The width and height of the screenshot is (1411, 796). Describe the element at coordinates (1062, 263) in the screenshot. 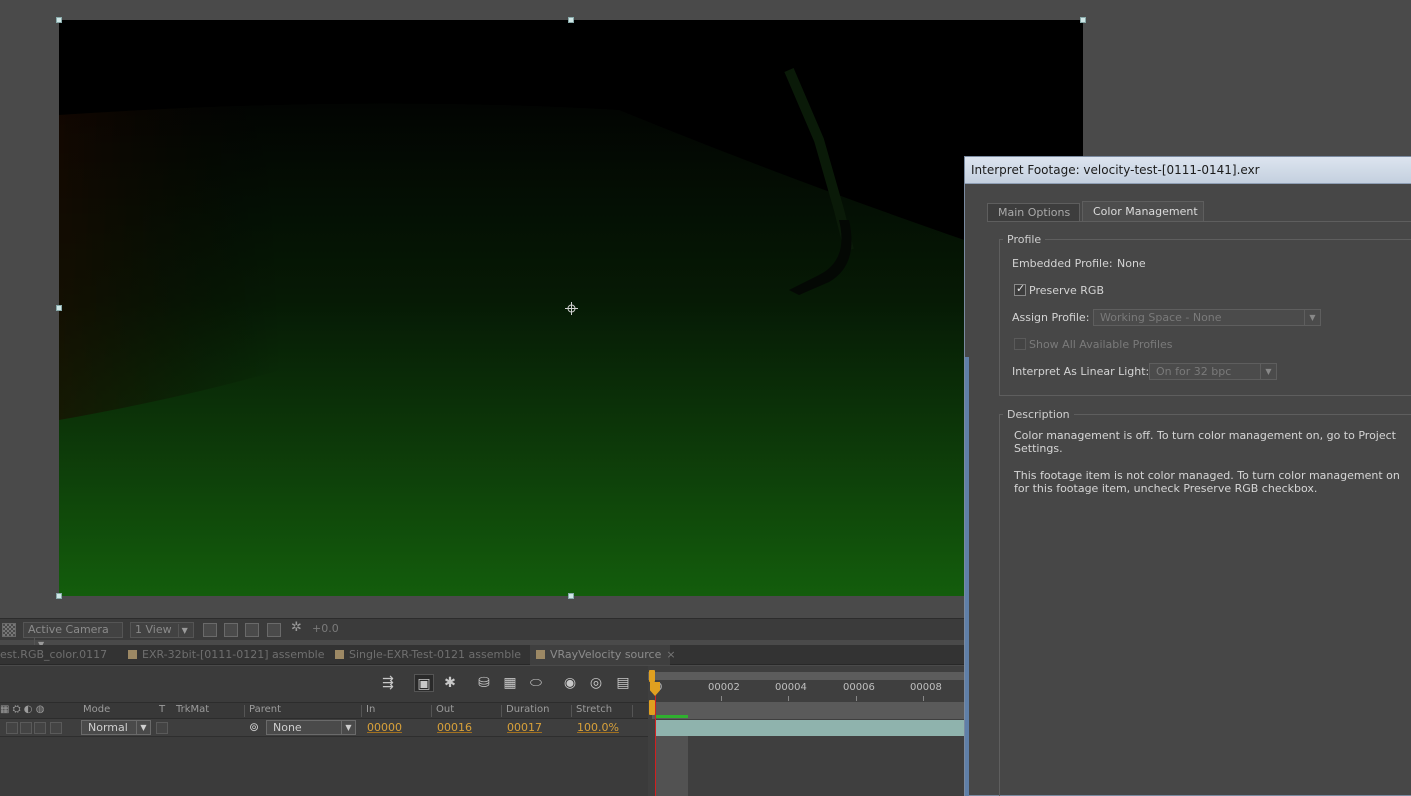

I see `embedded-profile-label: Embedded Profile:` at that location.